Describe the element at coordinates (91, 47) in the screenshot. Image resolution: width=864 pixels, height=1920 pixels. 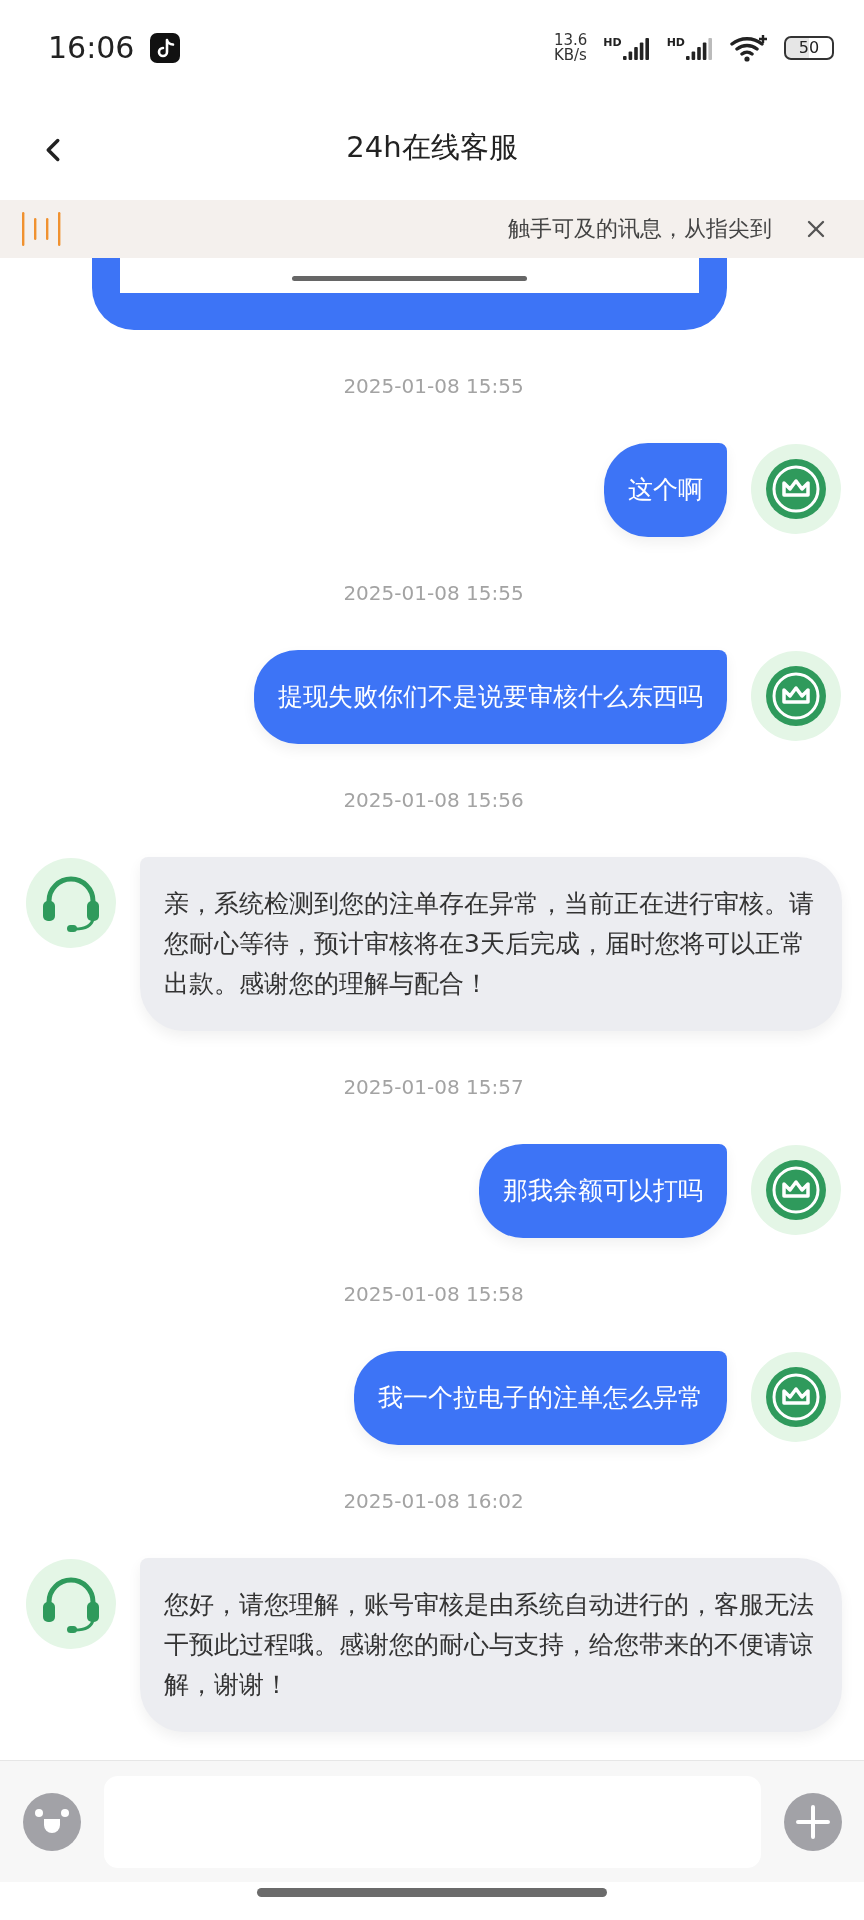
I see `status-time: 16:06` at that location.